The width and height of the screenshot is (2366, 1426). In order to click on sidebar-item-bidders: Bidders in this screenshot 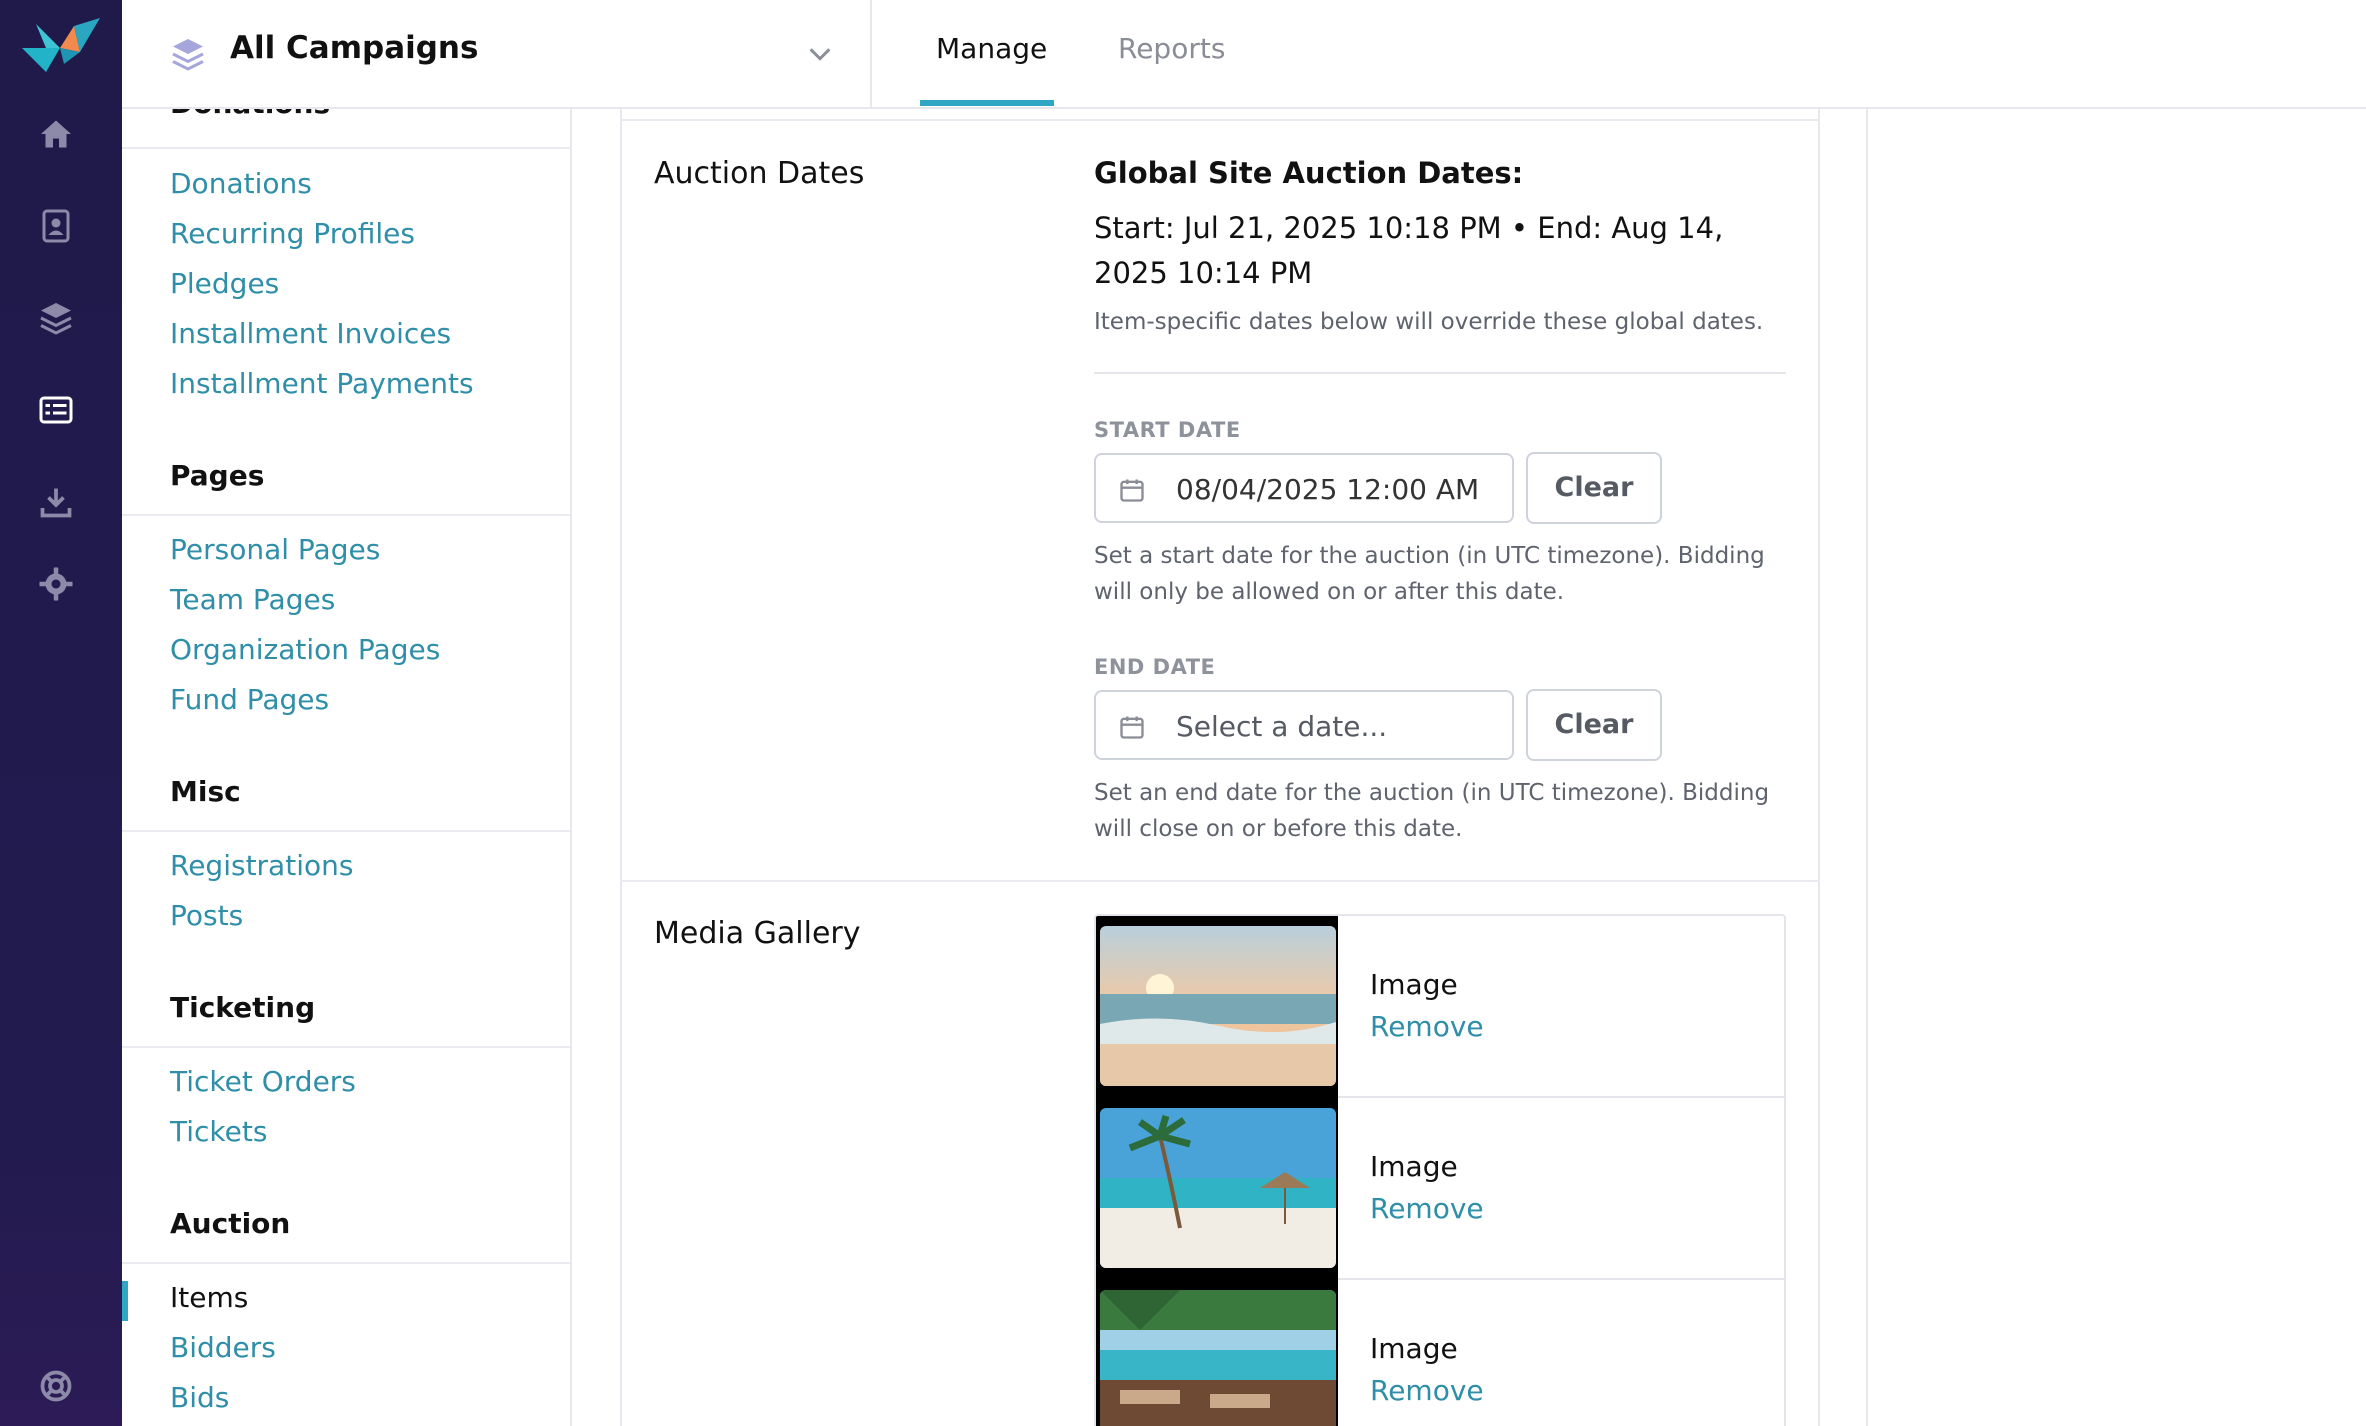, I will do `click(223, 1347)`.